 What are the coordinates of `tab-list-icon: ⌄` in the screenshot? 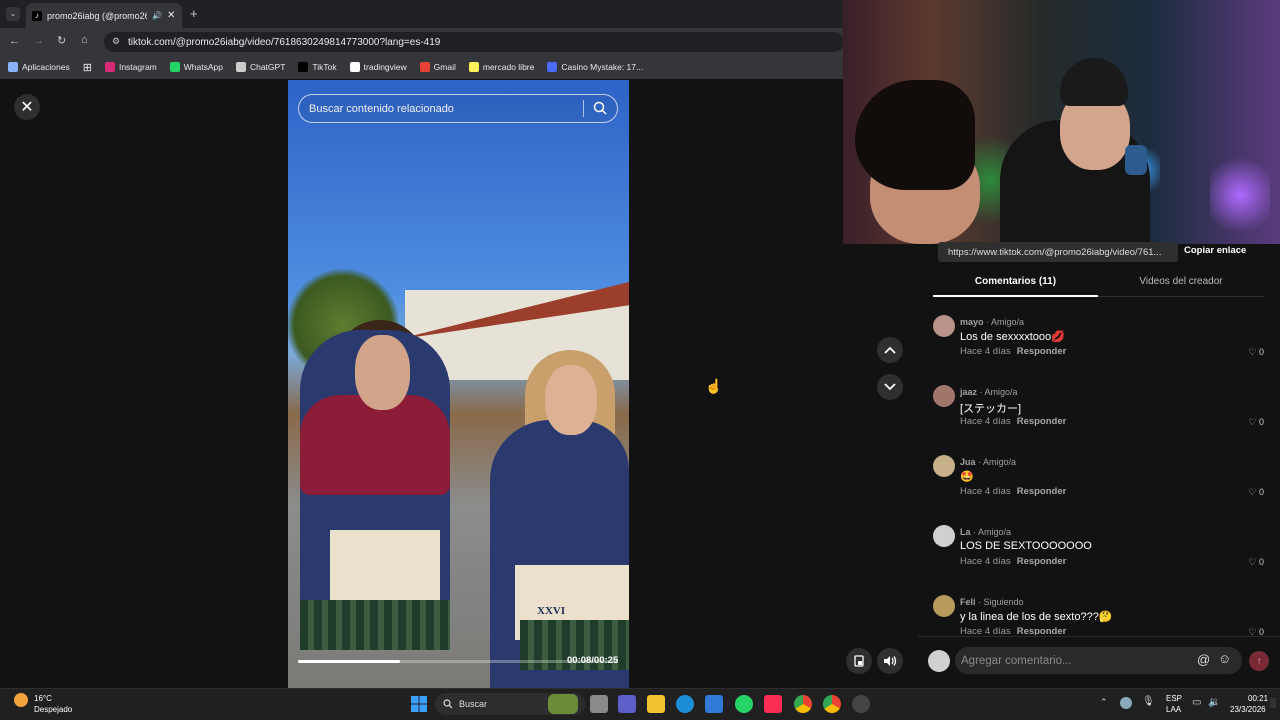 It's located at (13, 14).